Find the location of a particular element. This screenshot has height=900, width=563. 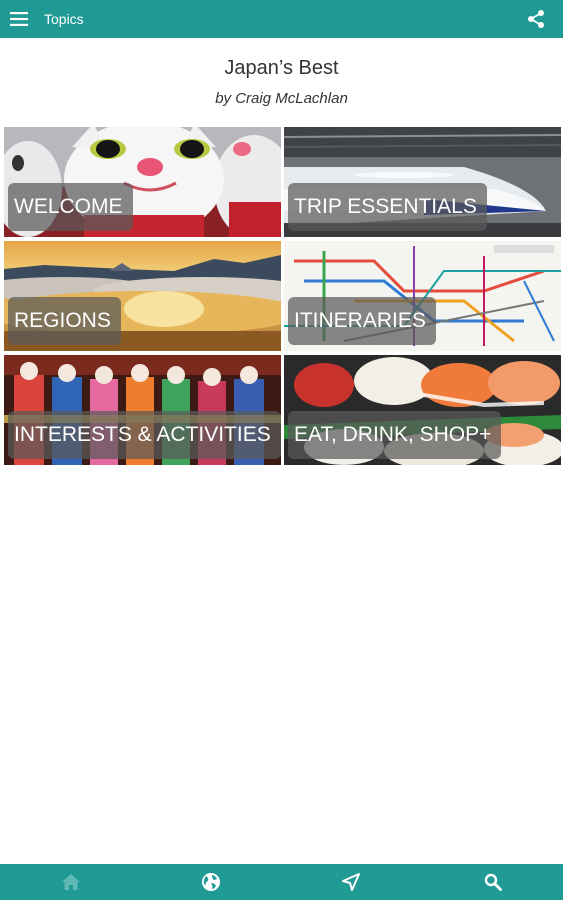

share-icon is located at coordinates (536, 19).